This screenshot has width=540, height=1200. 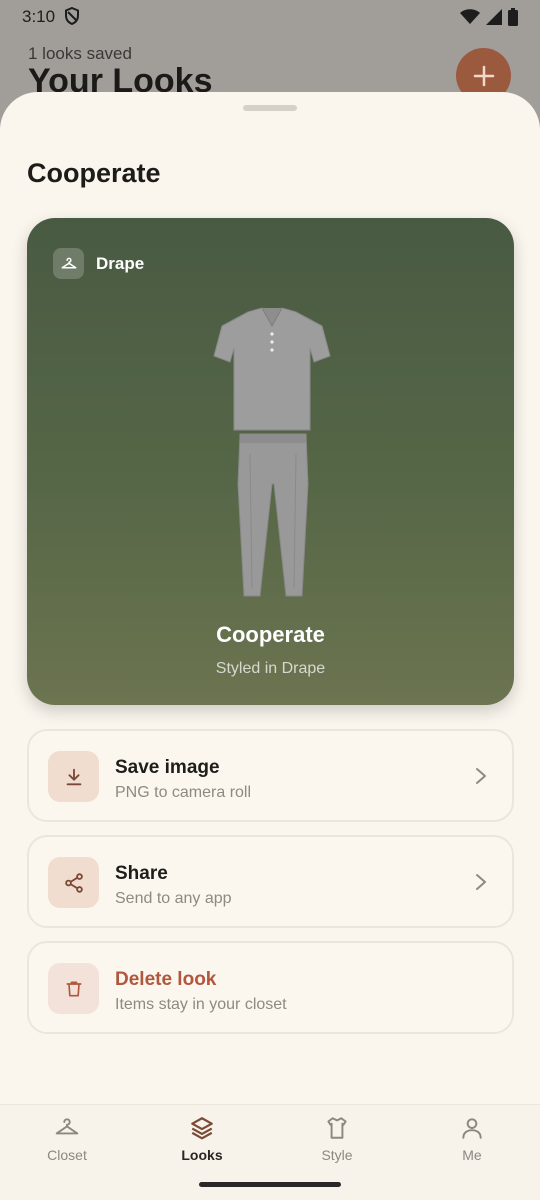 I want to click on share-icon-tile, so click(x=73, y=882).